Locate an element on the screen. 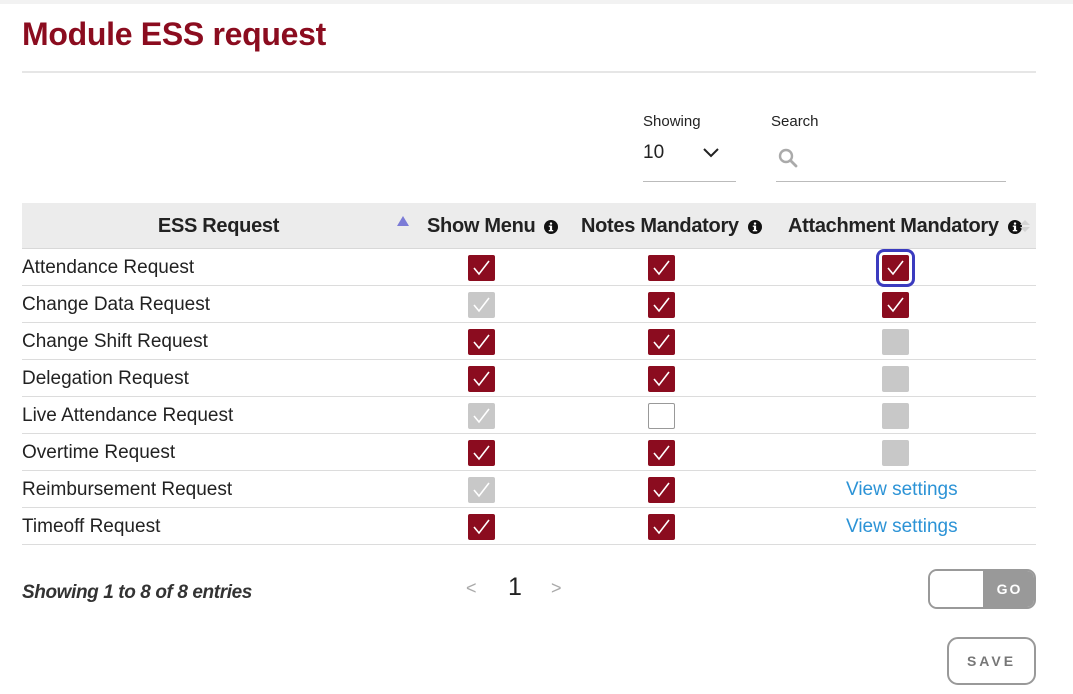 The height and width of the screenshot is (694, 1073). pagination-next: > is located at coordinates (556, 588).